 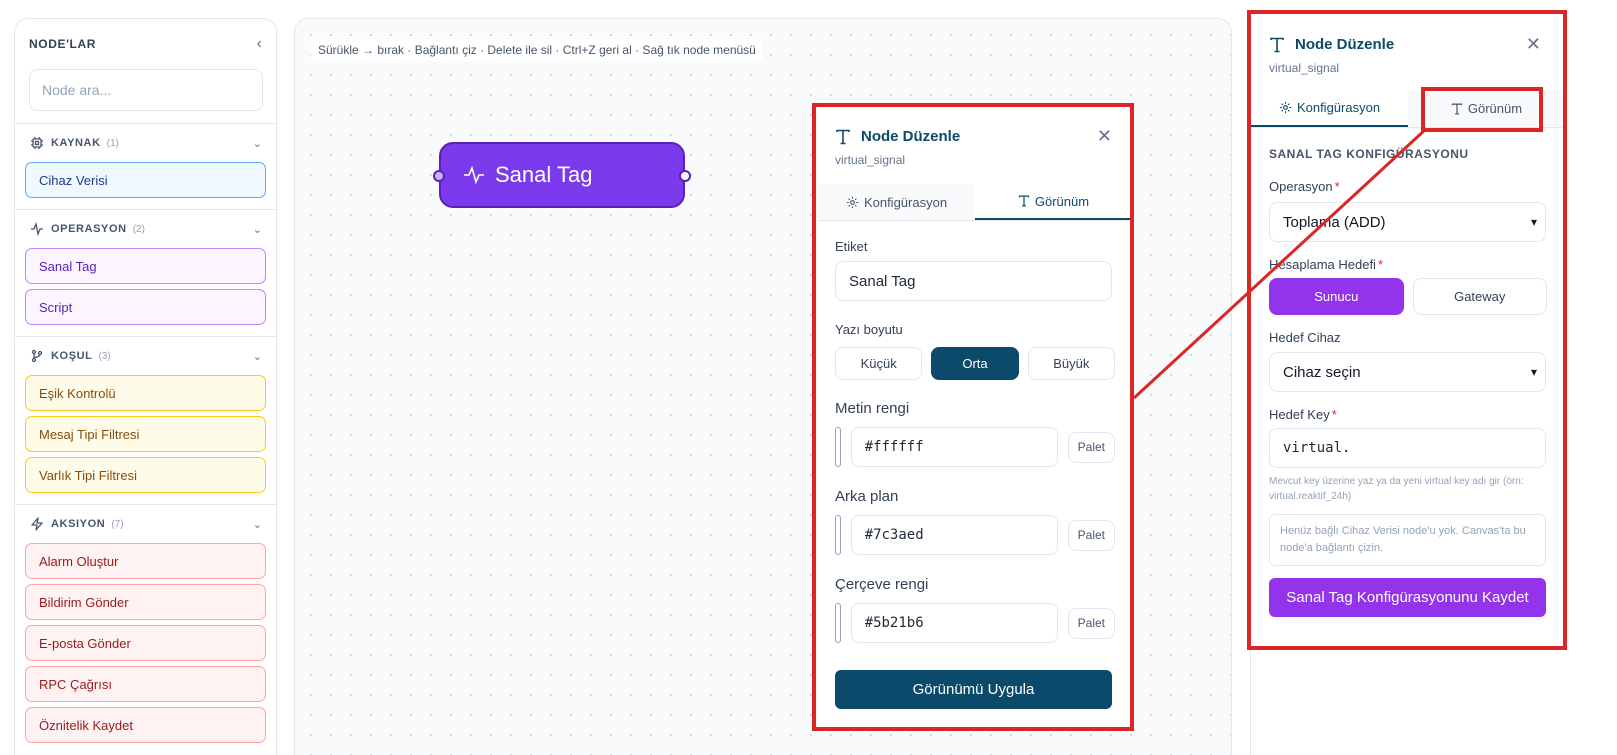 I want to click on text-color-palette-button: Palet, so click(x=1091, y=447).